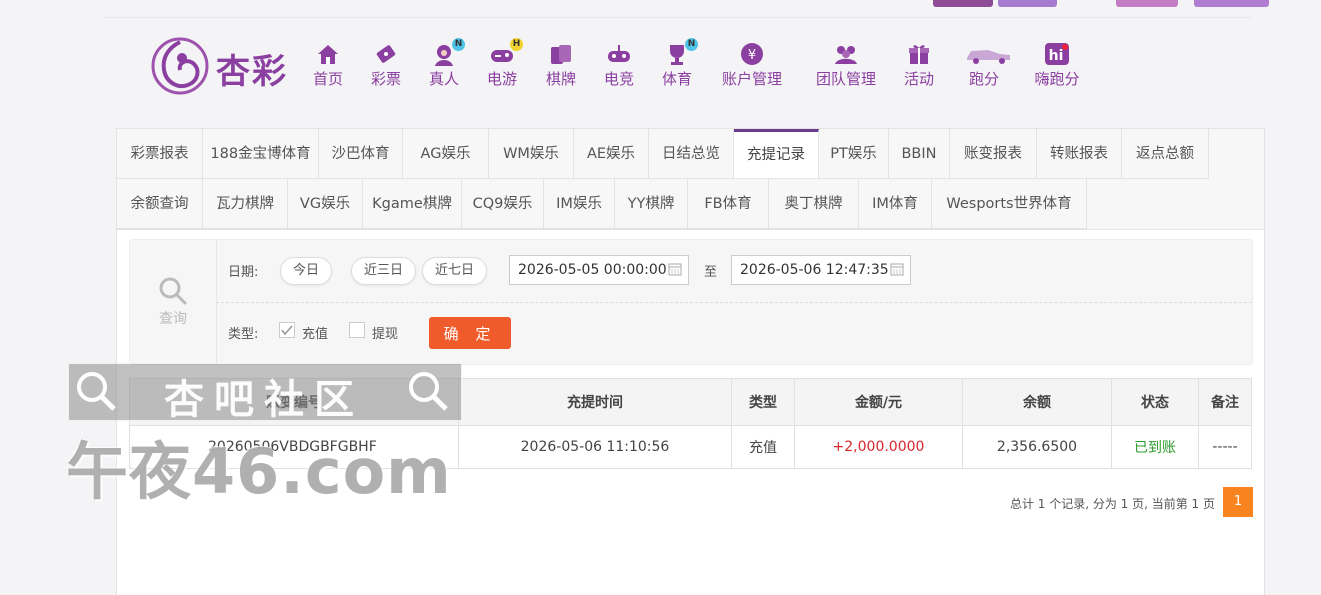 This screenshot has width=1321, height=595. I want to click on quick-3days-button: 近三日, so click(384, 271).